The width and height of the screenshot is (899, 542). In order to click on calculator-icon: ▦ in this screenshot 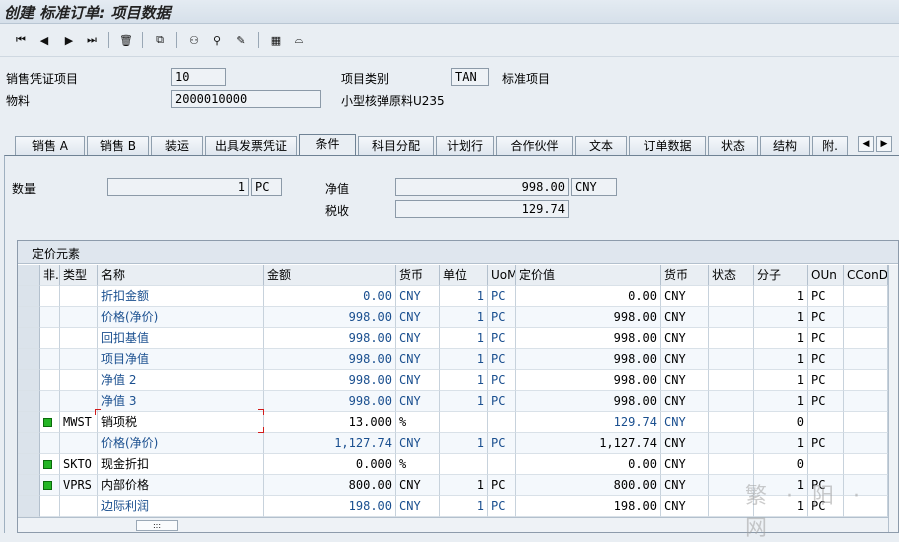, I will do `click(276, 40)`.